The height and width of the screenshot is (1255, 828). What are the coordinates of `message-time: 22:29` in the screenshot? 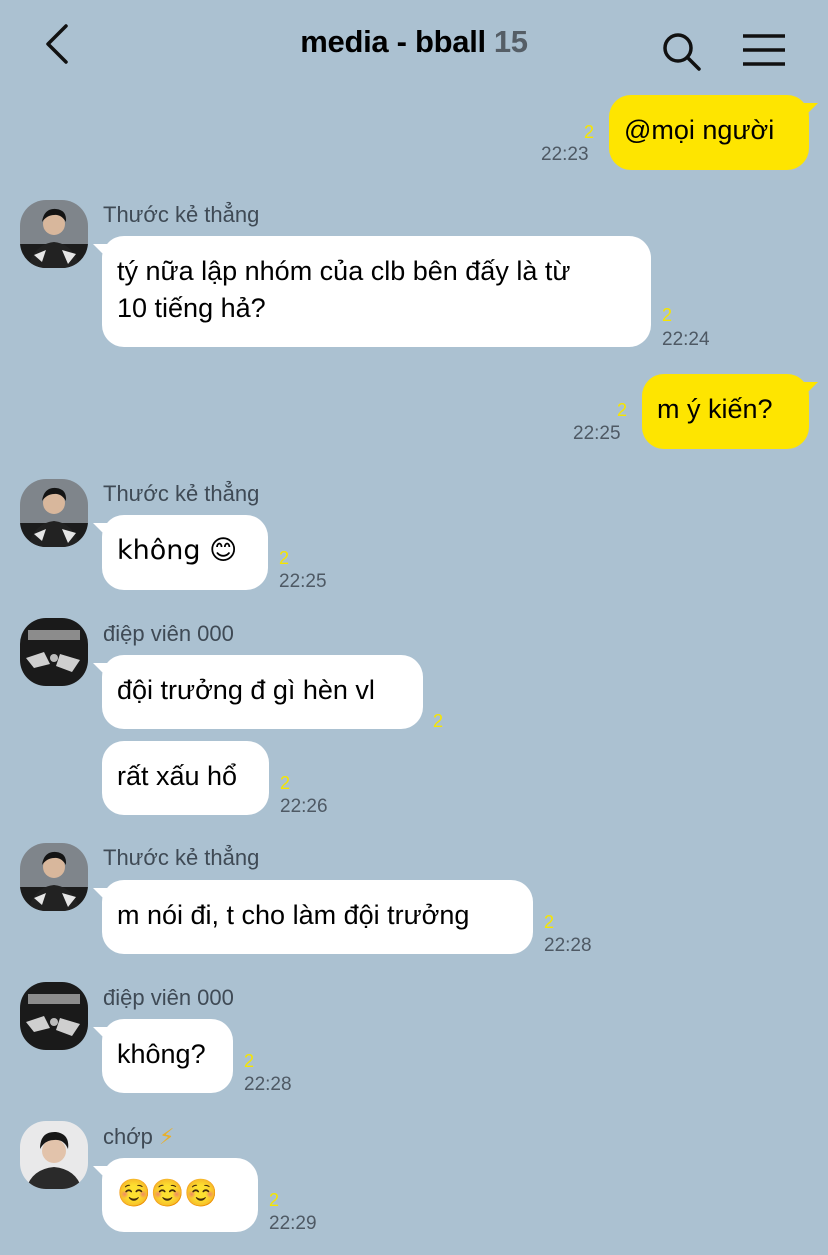 It's located at (293, 1223).